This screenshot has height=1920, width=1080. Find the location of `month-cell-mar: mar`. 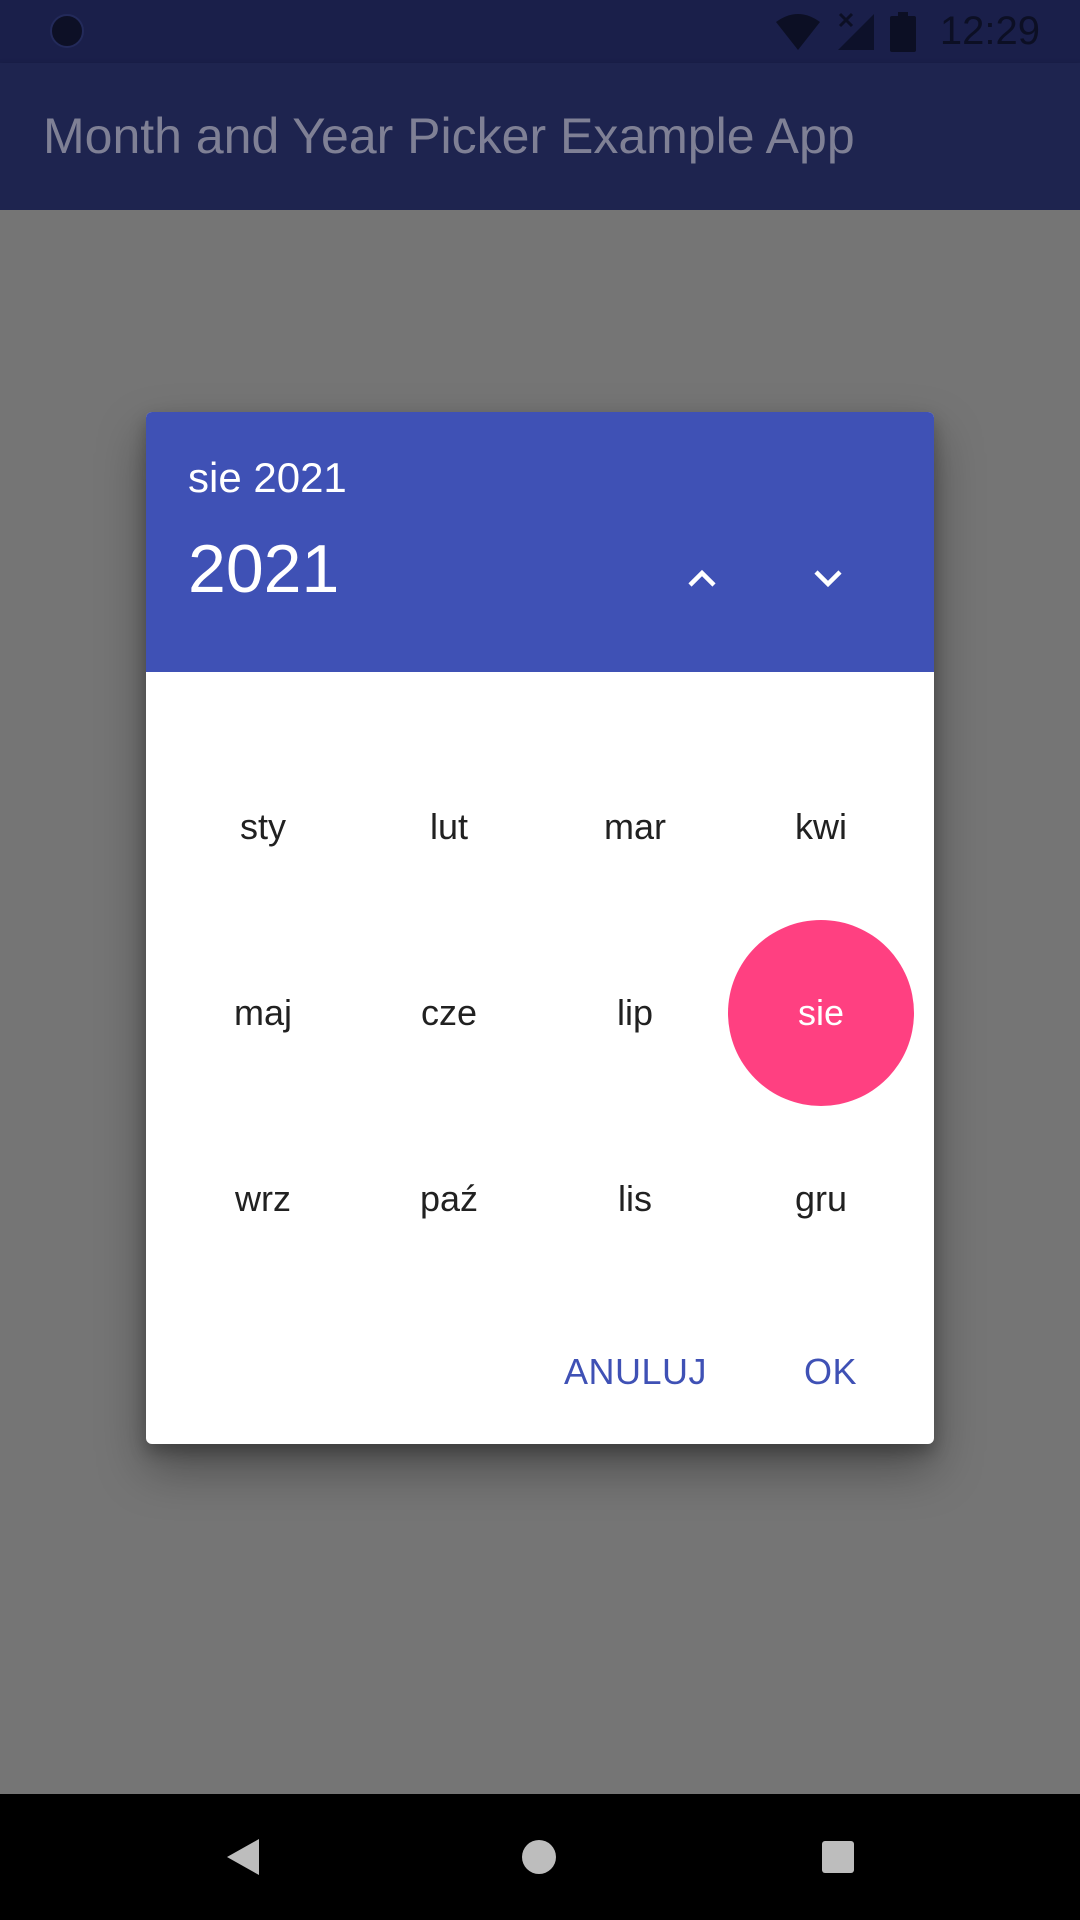

month-cell-mar: mar is located at coordinates (635, 827).